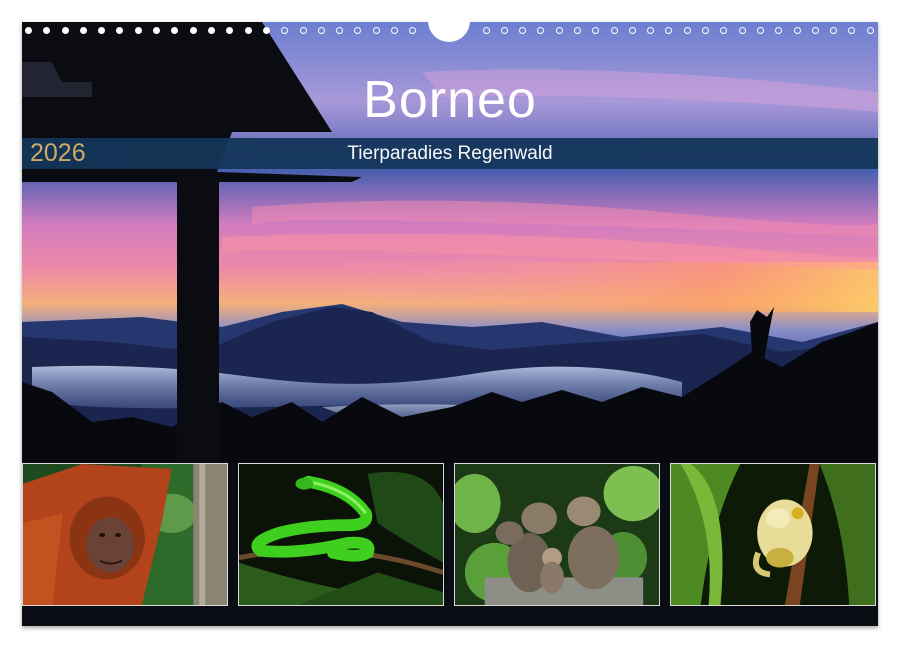 The height and width of the screenshot is (648, 899). I want to click on spiral-binding, so click(449, 22).